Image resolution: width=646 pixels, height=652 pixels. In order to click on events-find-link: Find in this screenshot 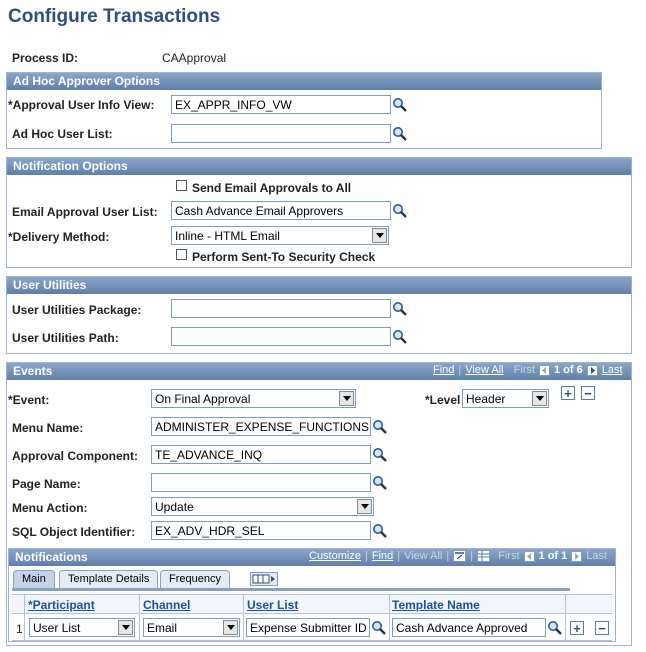, I will do `click(443, 370)`.